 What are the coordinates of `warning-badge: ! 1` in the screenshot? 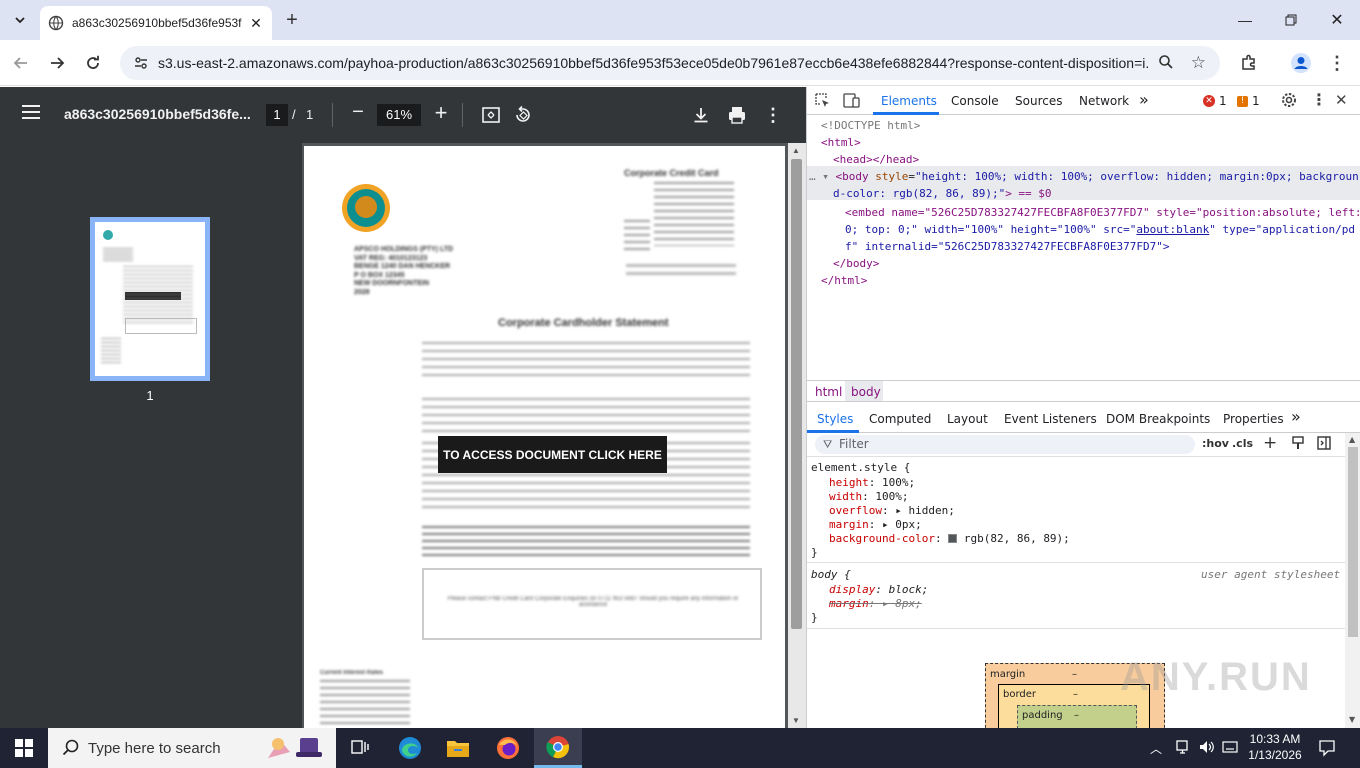 It's located at (1248, 101).